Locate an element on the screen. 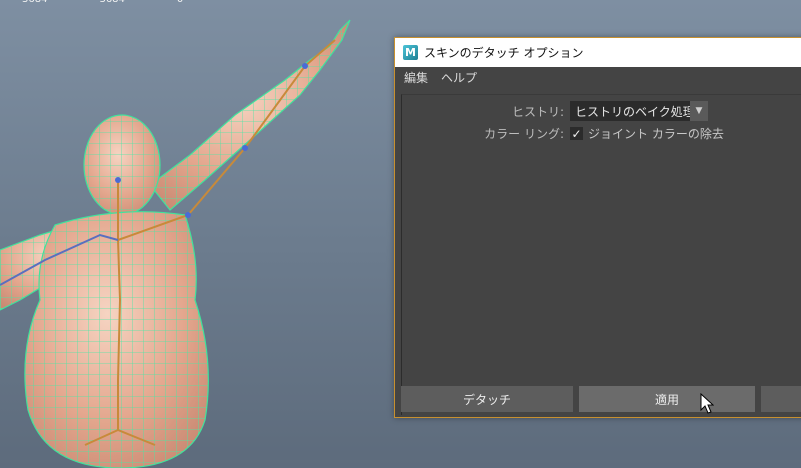 This screenshot has width=801, height=468. color-ring-row: カラー リング: ✓ ジョイント カラーの除去 is located at coordinates (560, 133).